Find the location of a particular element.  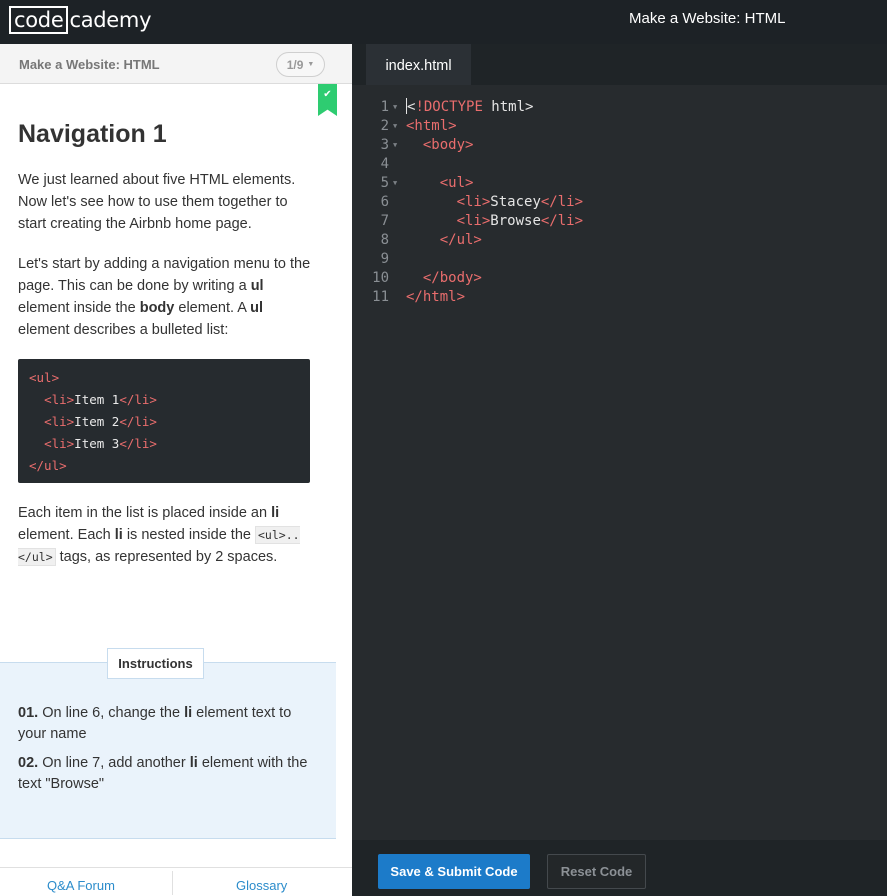

lesson-title: Navigation 1 is located at coordinates (92, 134).